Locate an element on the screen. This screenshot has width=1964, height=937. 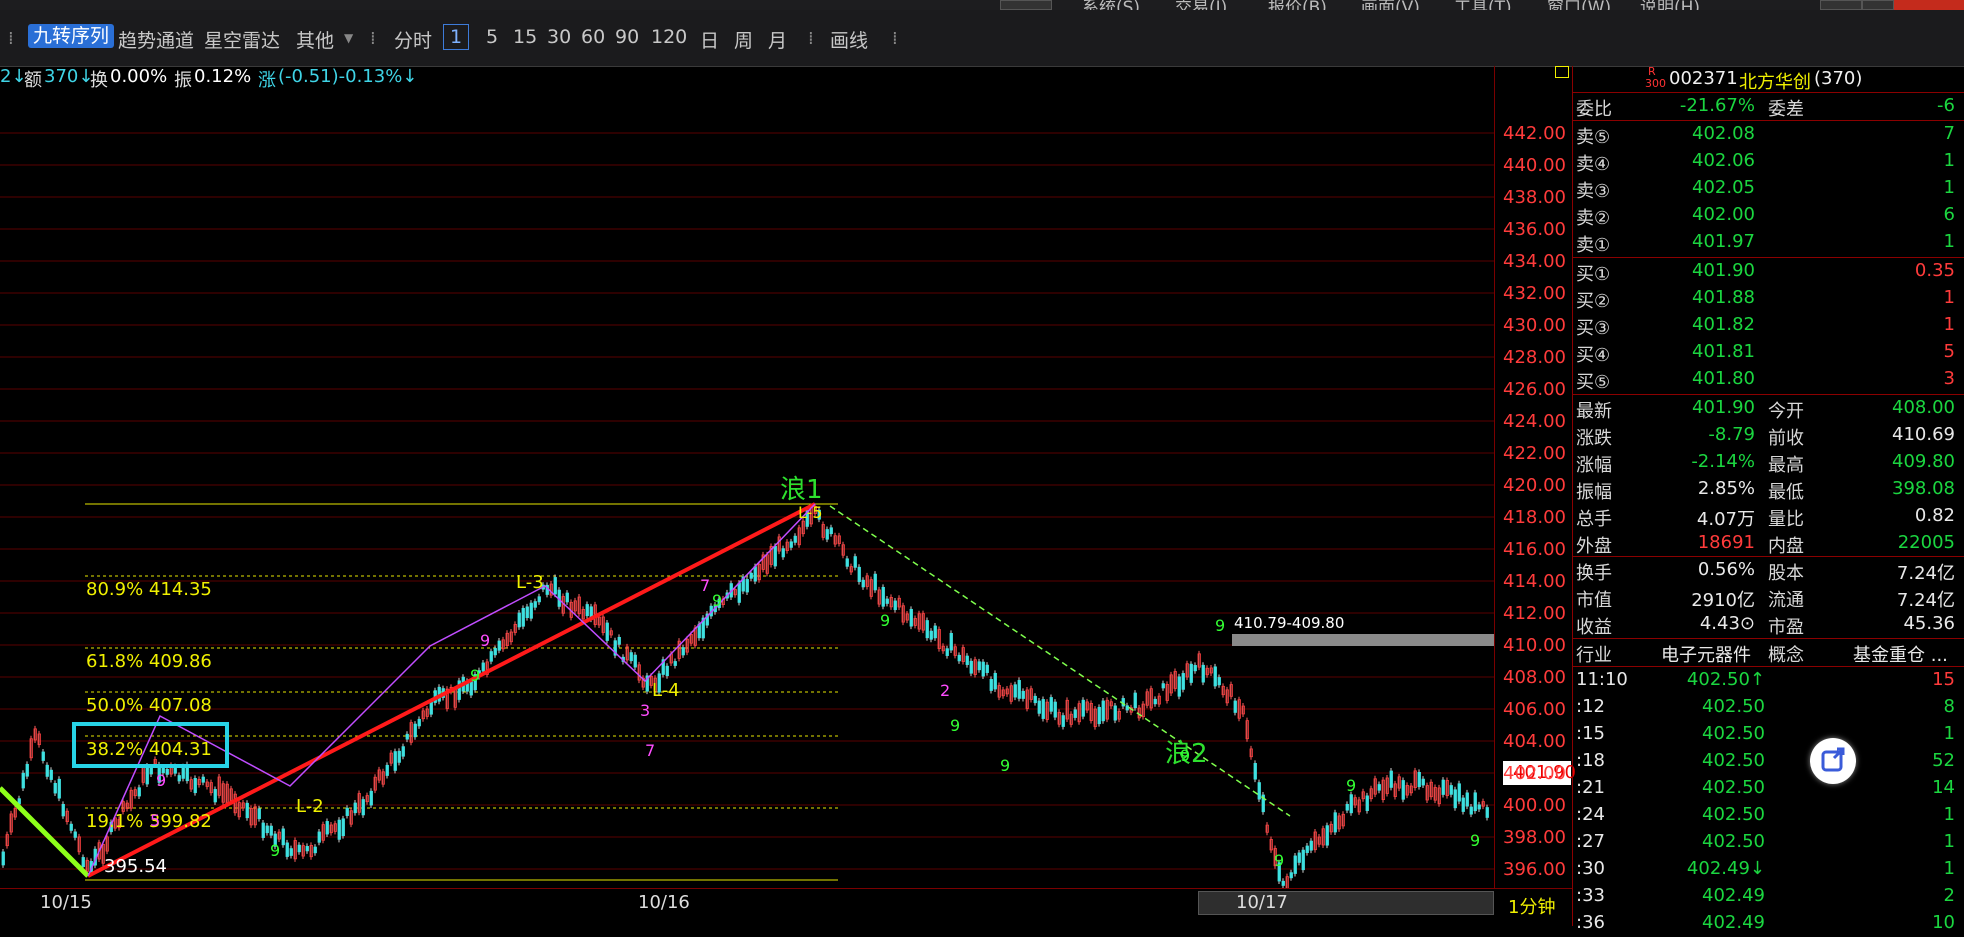
dropdown-caret-icon: ▼ is located at coordinates (348, 38).